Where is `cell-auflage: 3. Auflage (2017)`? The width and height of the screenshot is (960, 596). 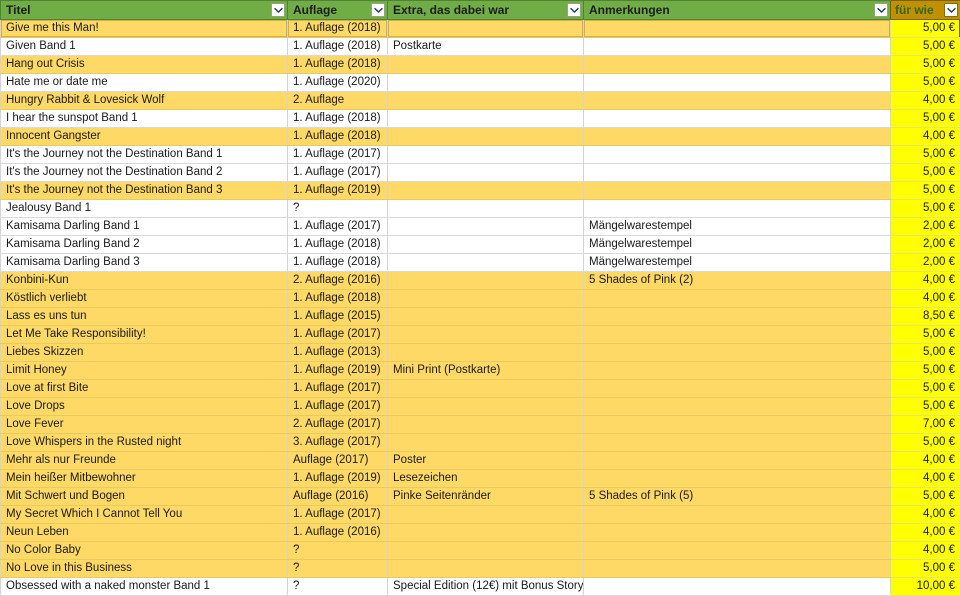
cell-auflage: 3. Auflage (2017) is located at coordinates (338, 443).